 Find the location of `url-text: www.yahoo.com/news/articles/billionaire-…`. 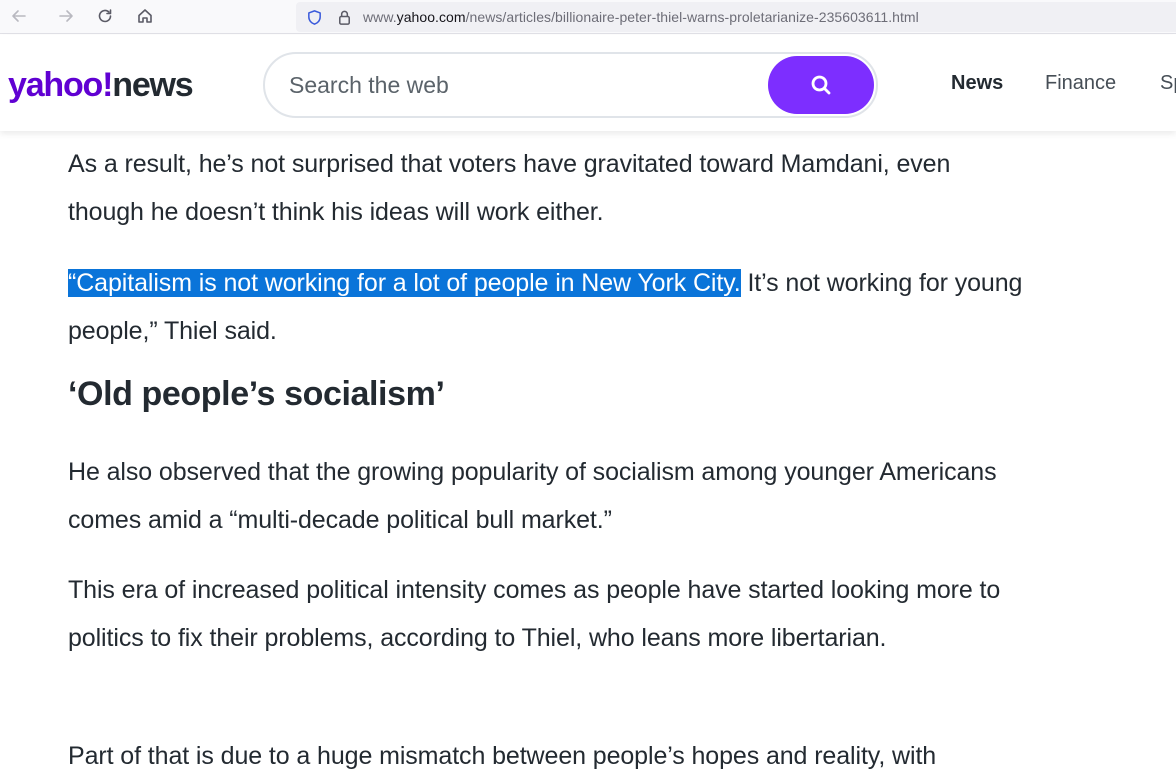

url-text: www.yahoo.com/news/articles/billionaire-… is located at coordinates (641, 17).